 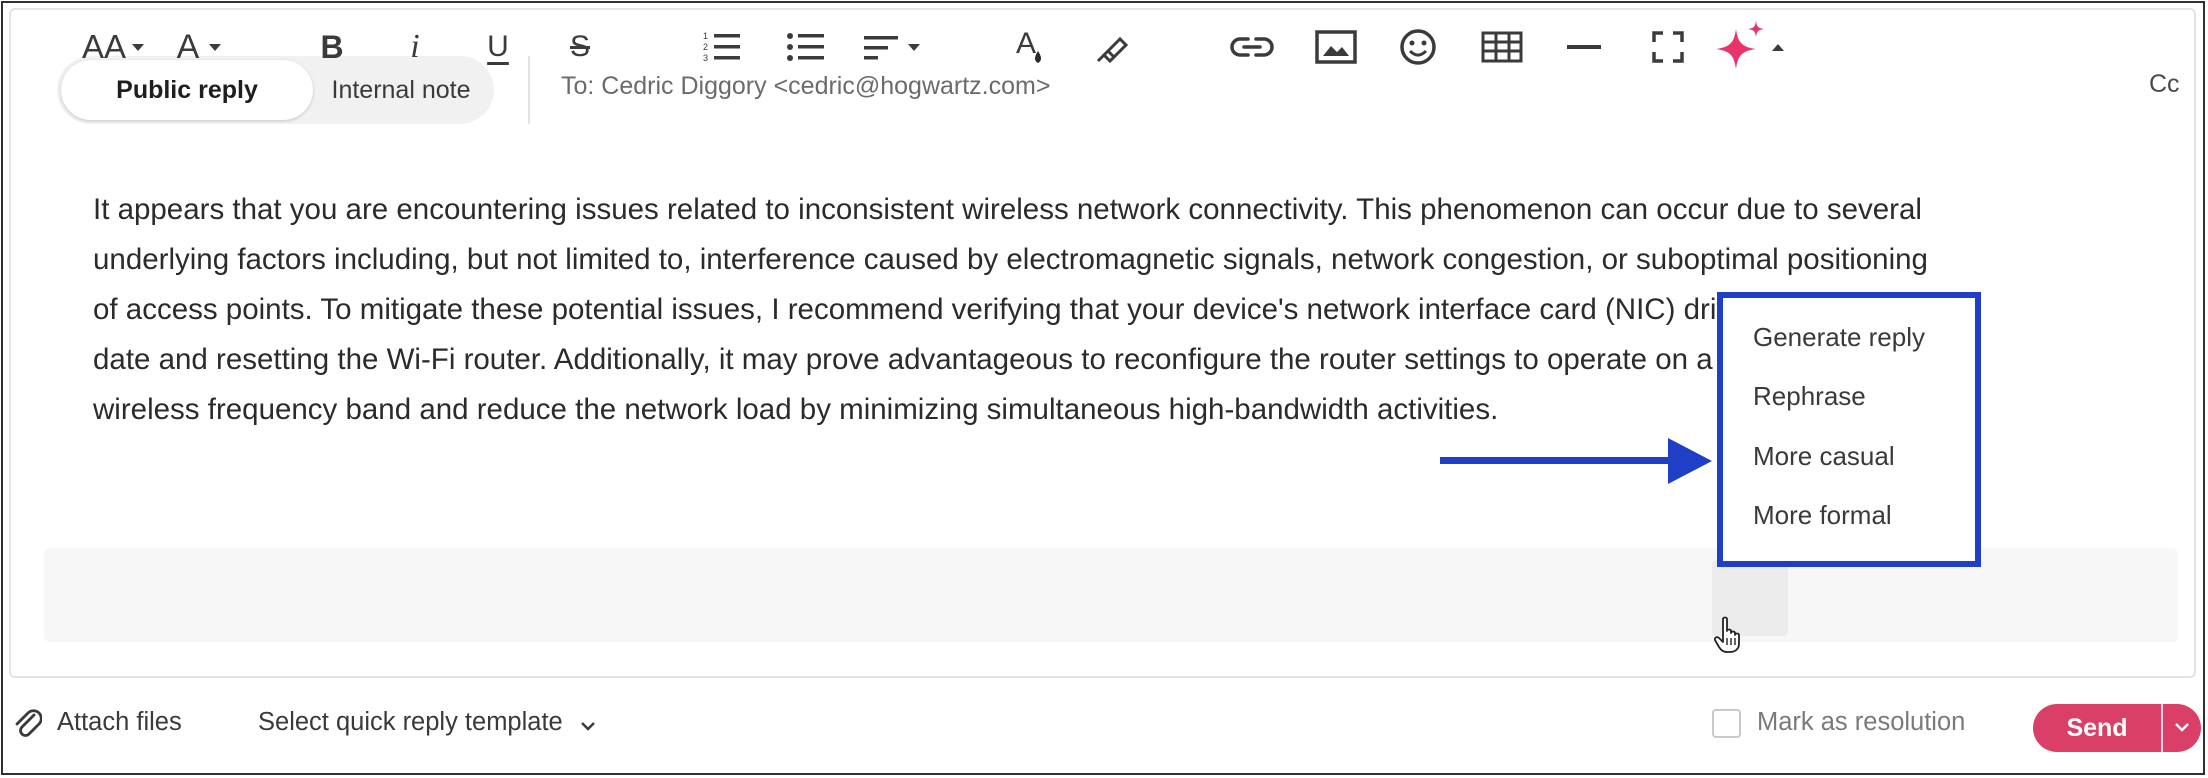 What do you see at coordinates (1668, 47) in the screenshot?
I see `fullscreen-icon` at bounding box center [1668, 47].